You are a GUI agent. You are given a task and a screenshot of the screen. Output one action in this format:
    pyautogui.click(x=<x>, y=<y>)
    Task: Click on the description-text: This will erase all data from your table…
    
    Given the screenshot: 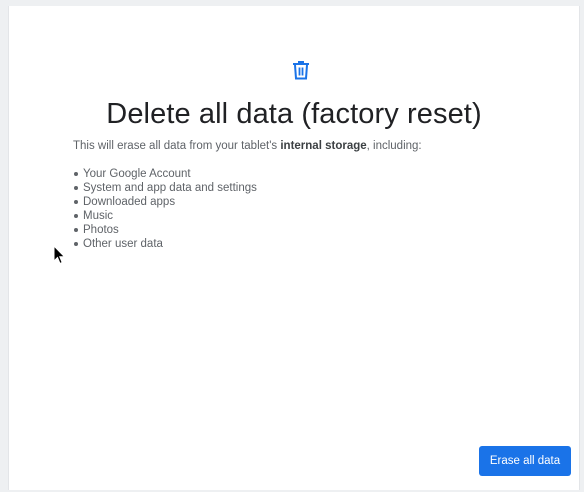 What is the action you would take?
    pyautogui.click(x=247, y=146)
    